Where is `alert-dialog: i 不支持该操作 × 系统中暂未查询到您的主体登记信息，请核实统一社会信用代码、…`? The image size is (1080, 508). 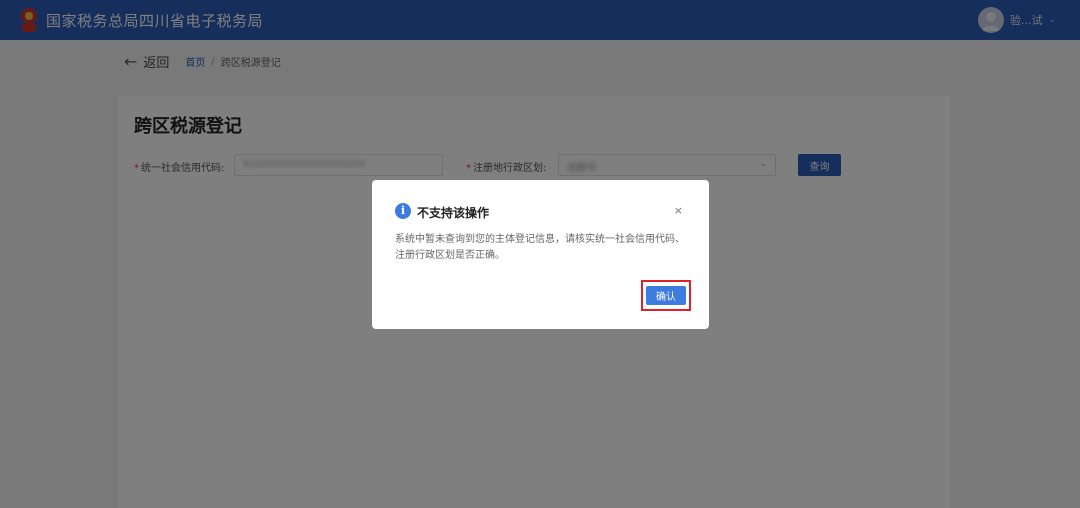 alert-dialog: i 不支持该操作 × 系统中暂未查询到您的主体登记信息，请核实统一社会信用代码、… is located at coordinates (540, 254).